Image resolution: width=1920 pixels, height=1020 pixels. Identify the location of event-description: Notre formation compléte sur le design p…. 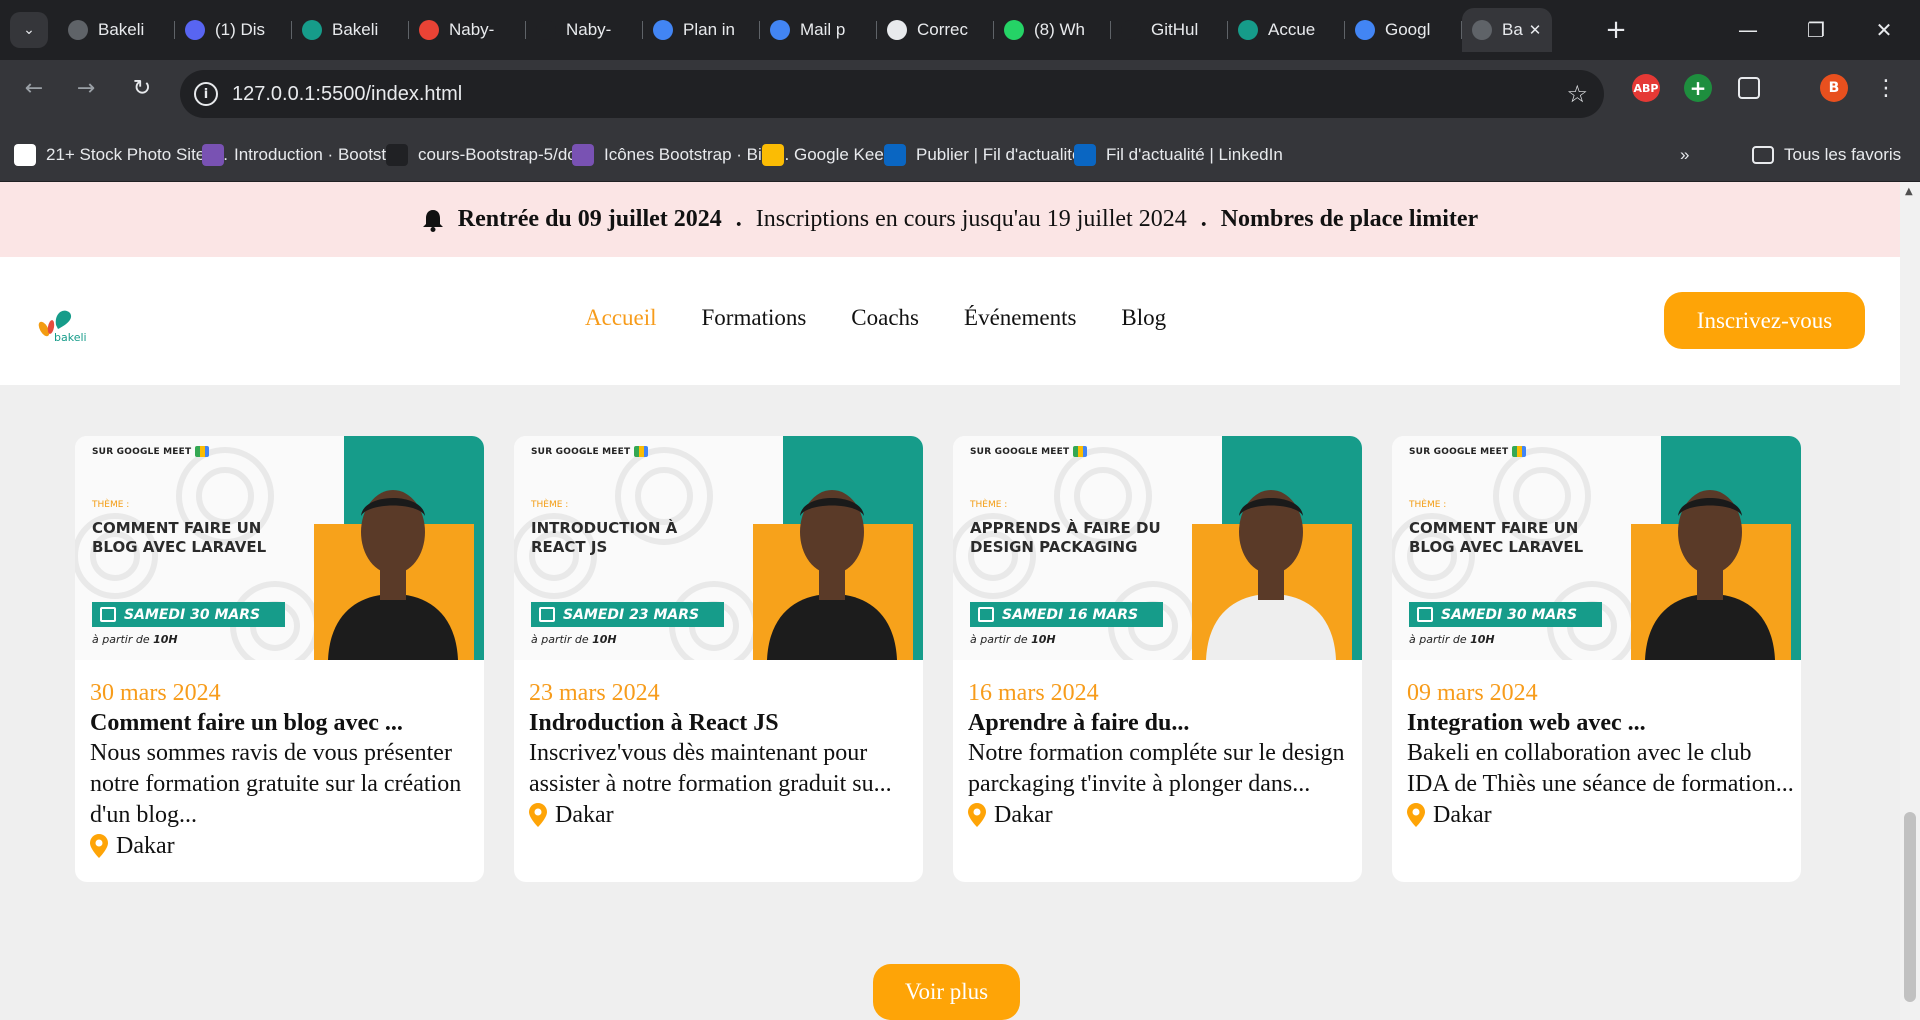
(1156, 768).